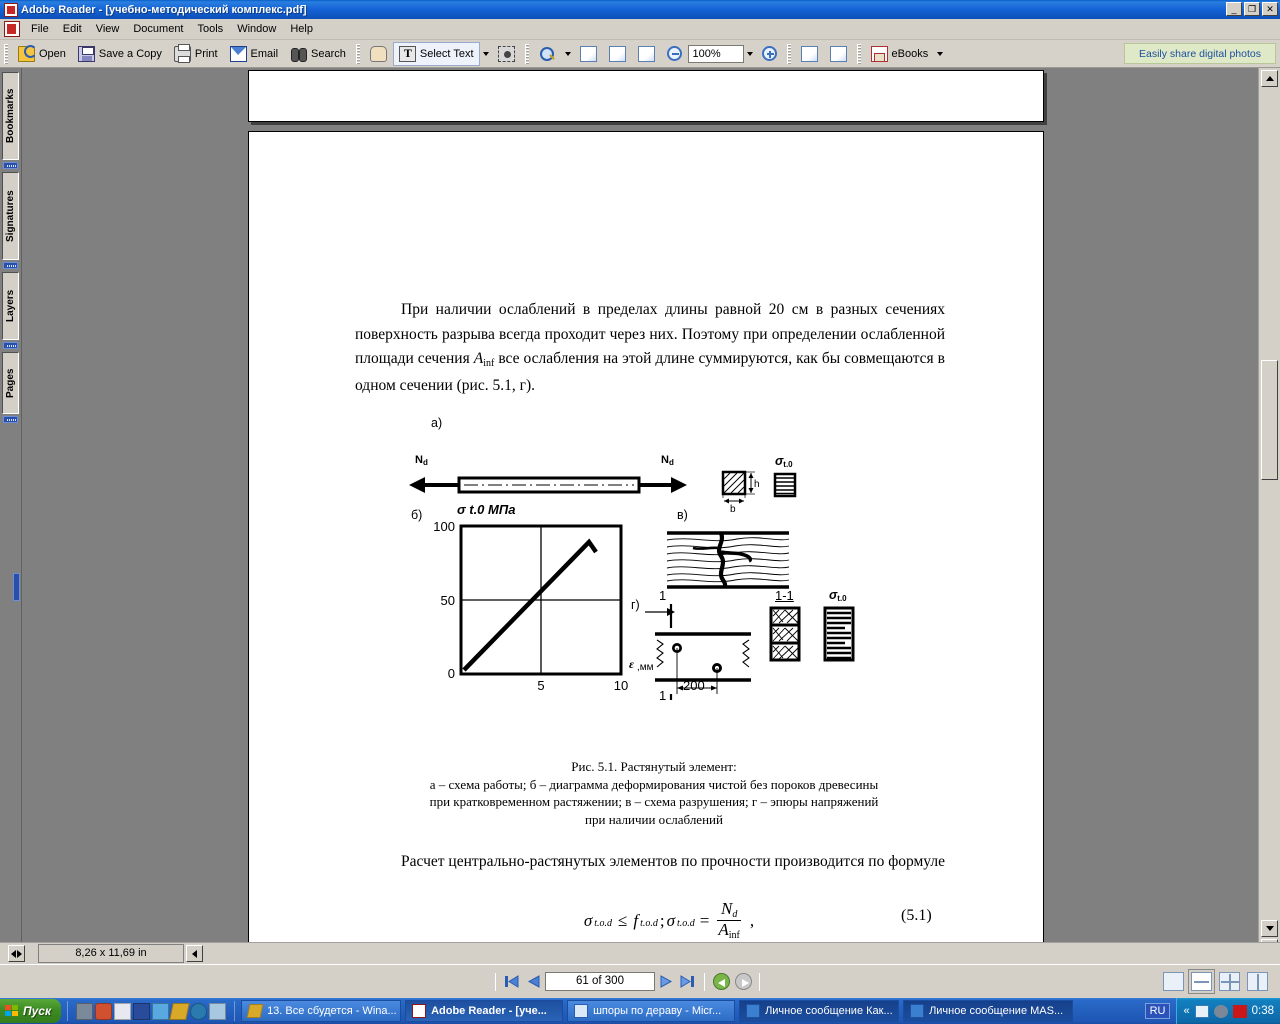 This screenshot has width=1280, height=1024. I want to click on sidebar-item-signatures: Signatures, so click(10, 216).